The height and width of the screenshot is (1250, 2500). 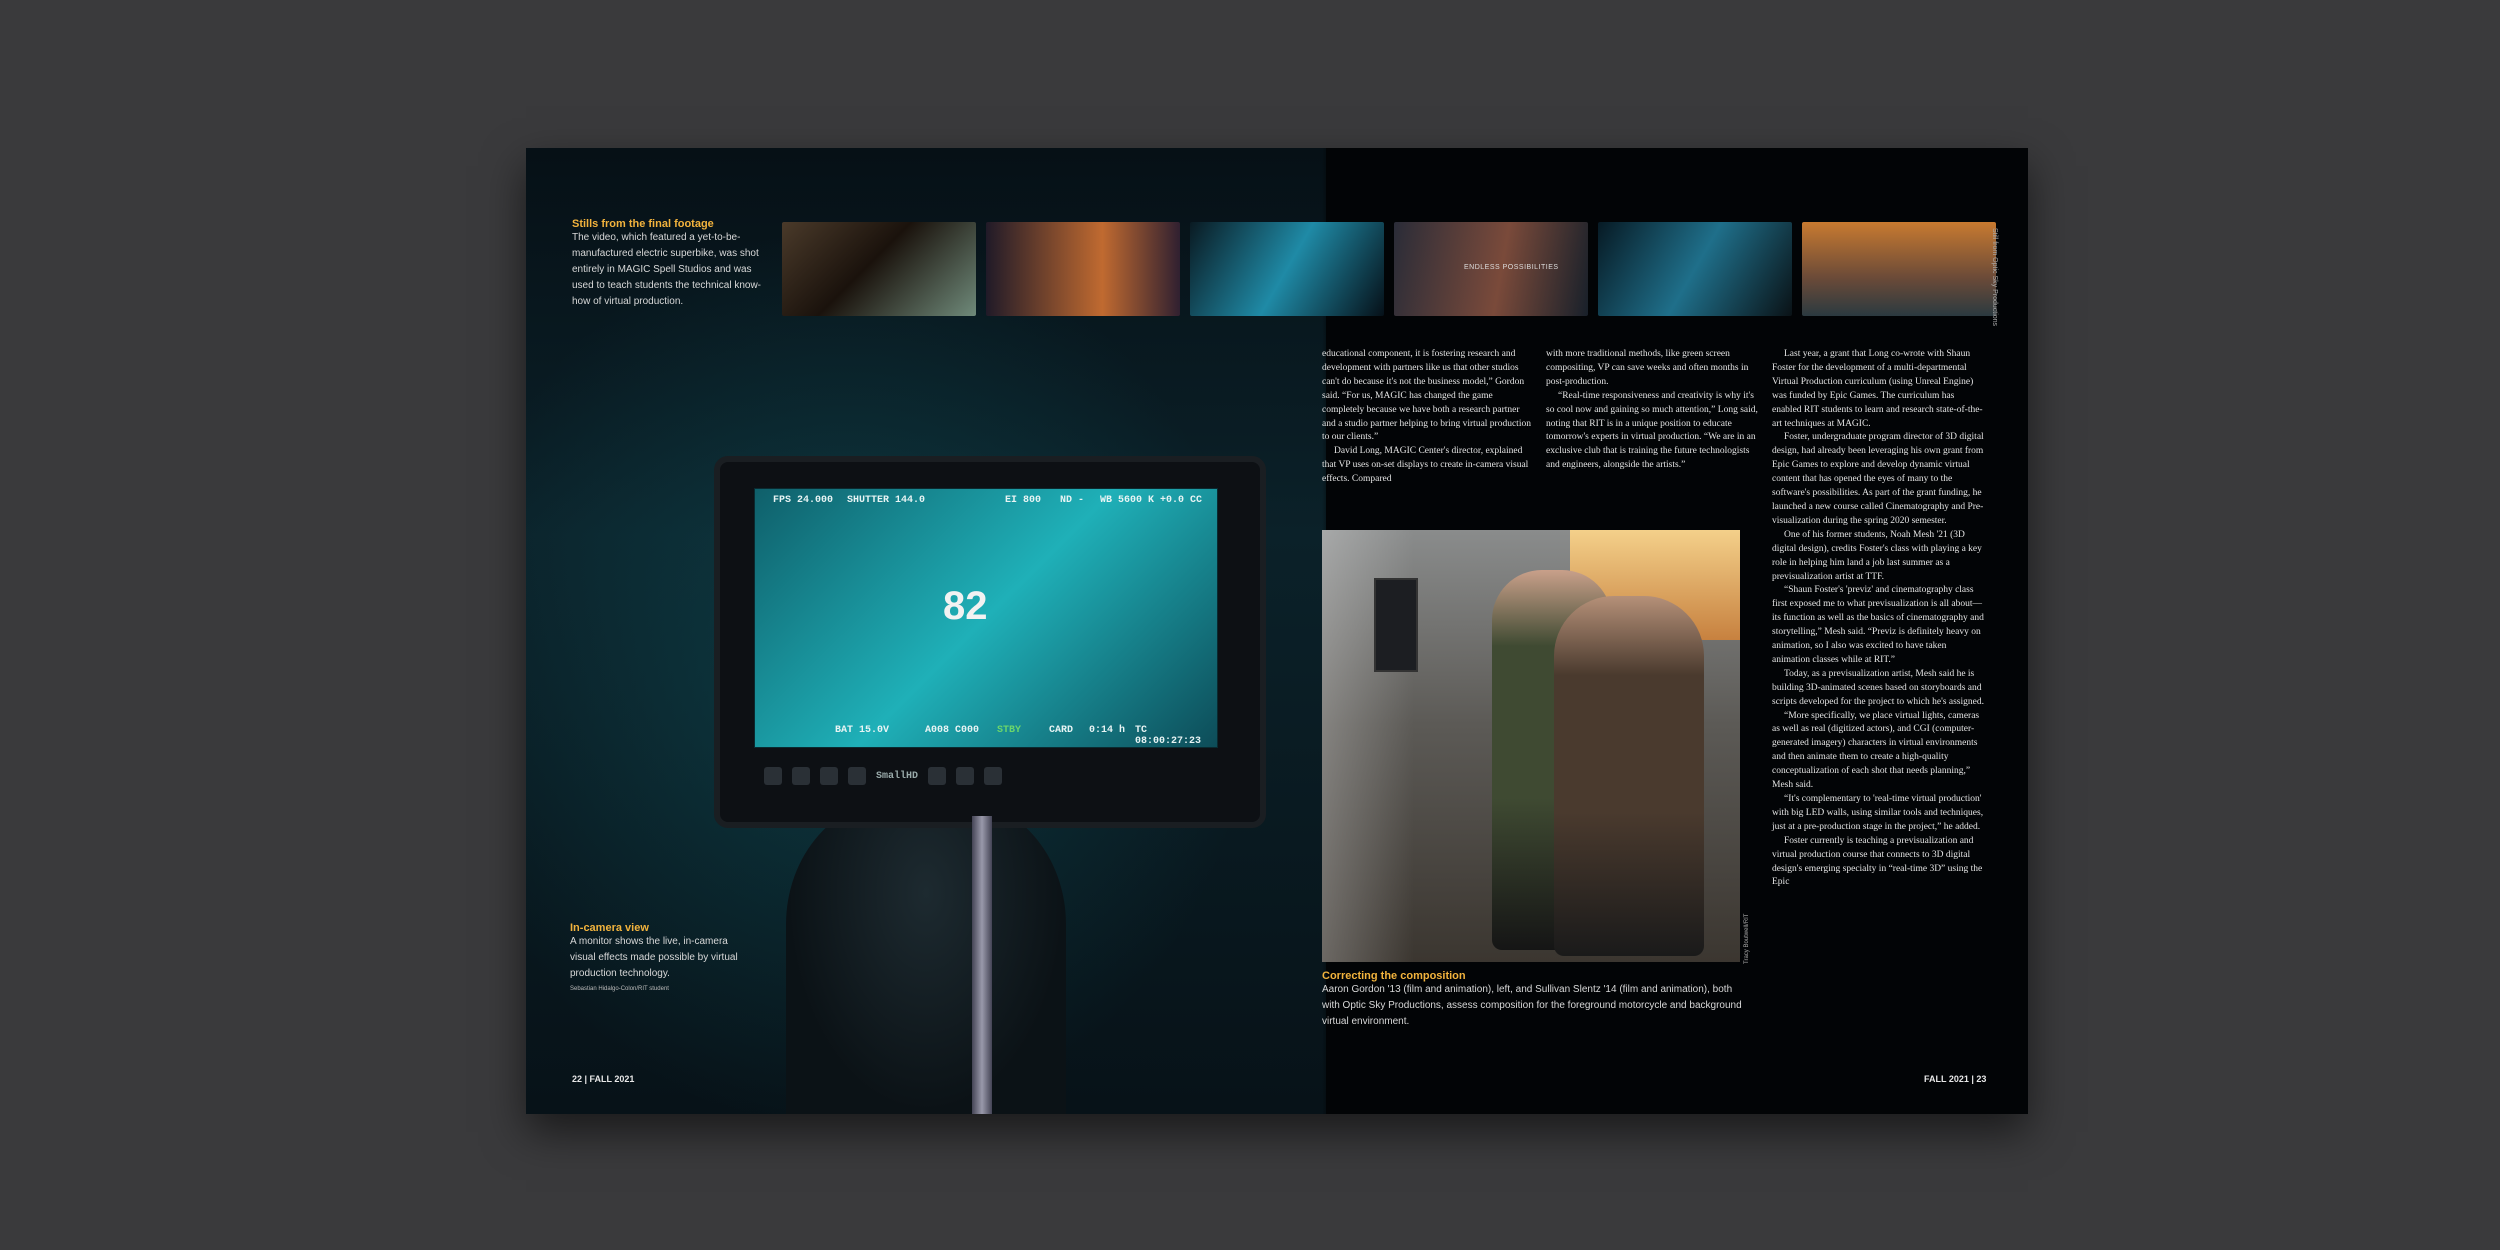 What do you see at coordinates (1955, 1079) in the screenshot?
I see `folio-right: FALL 2021 | 23` at bounding box center [1955, 1079].